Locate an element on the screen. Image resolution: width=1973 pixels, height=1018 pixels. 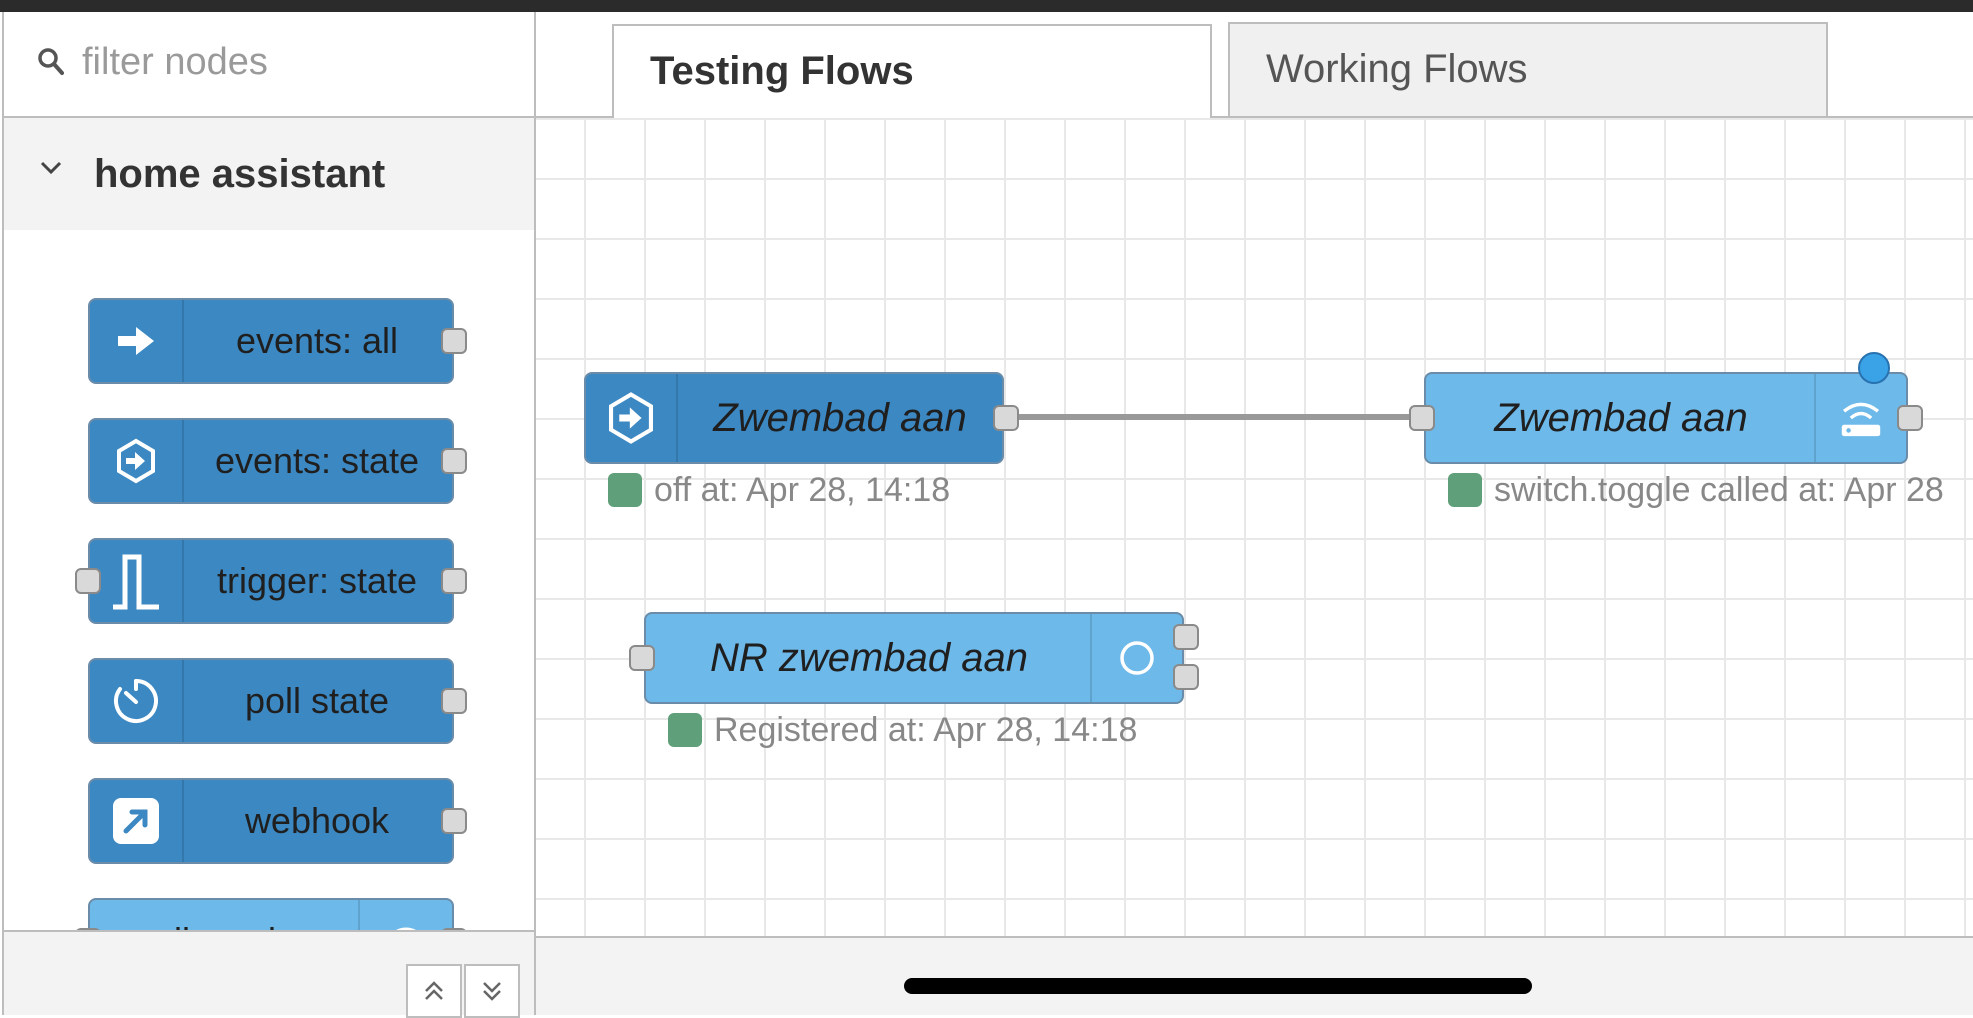
palette-footer is located at coordinates (268, 974).